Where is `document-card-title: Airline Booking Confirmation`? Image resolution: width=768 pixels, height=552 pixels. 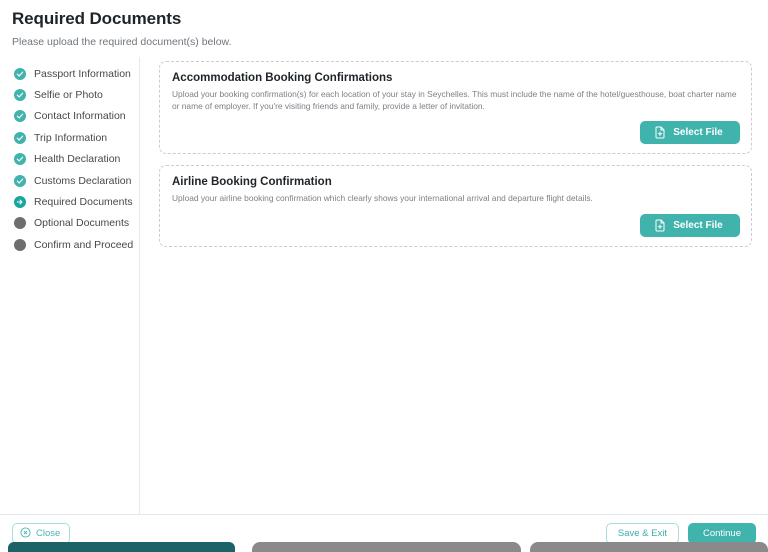 document-card-title: Airline Booking Confirmation is located at coordinates (252, 182).